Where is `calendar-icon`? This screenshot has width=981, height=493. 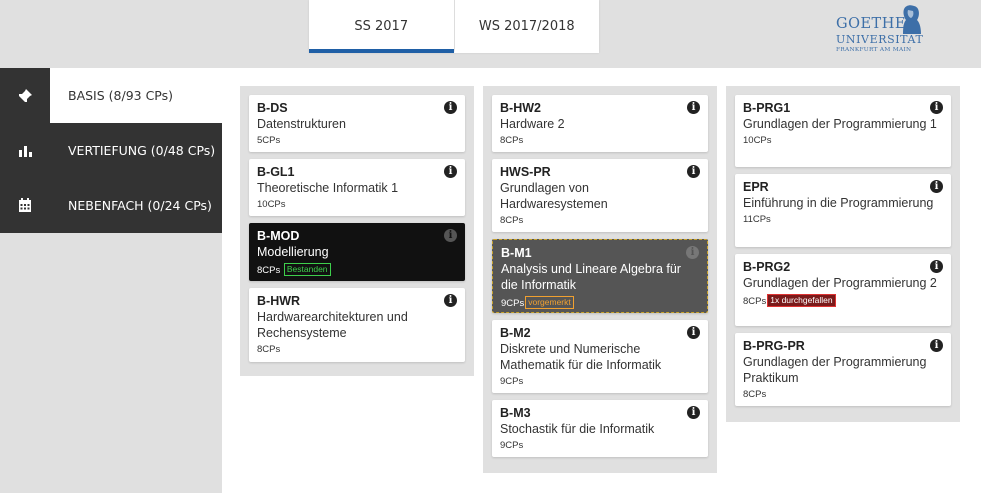 calendar-icon is located at coordinates (25, 205).